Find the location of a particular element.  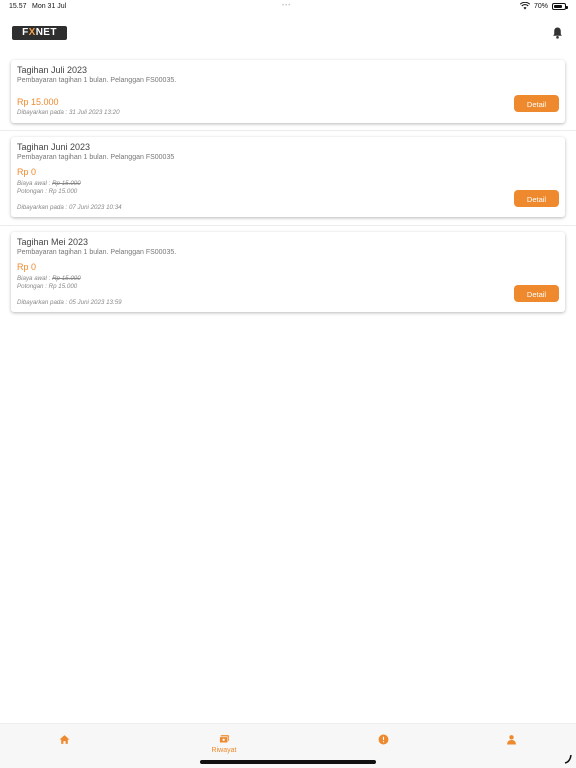

home-indicator is located at coordinates (288, 762).